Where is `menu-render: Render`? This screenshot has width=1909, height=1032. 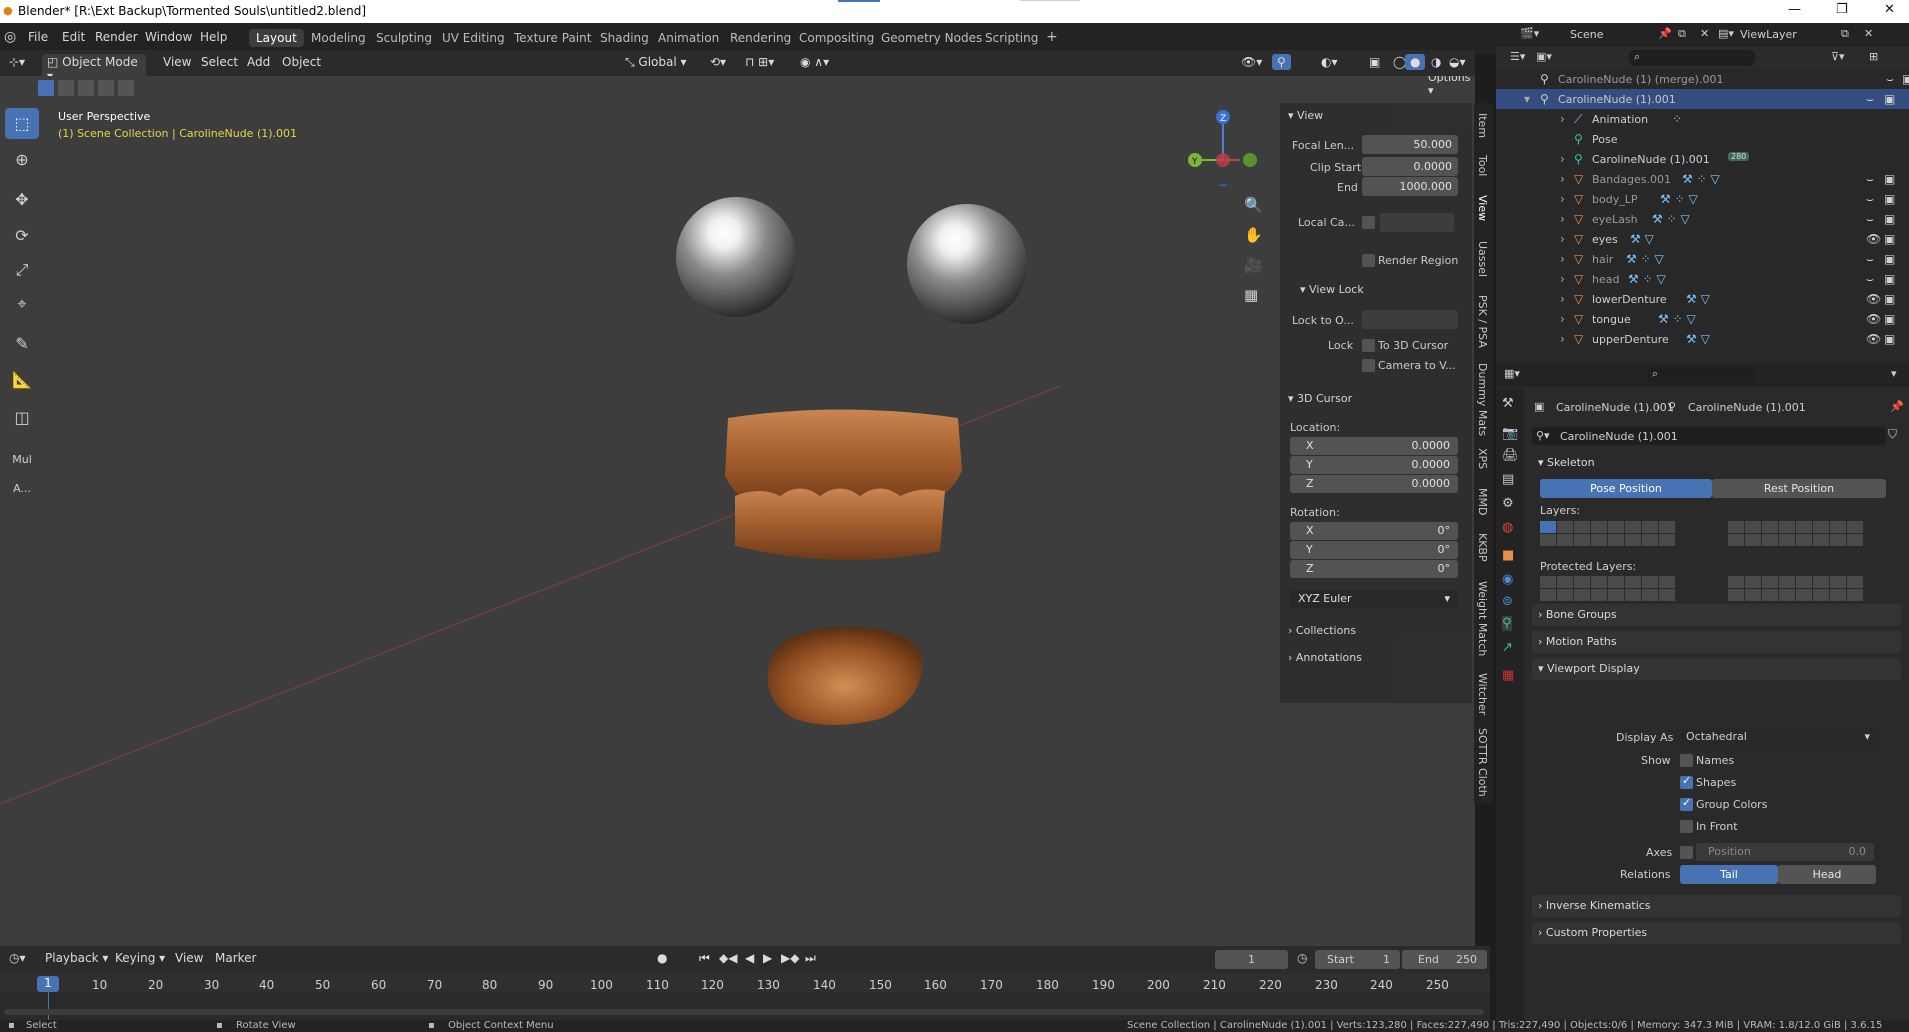 menu-render: Render is located at coordinates (116, 37).